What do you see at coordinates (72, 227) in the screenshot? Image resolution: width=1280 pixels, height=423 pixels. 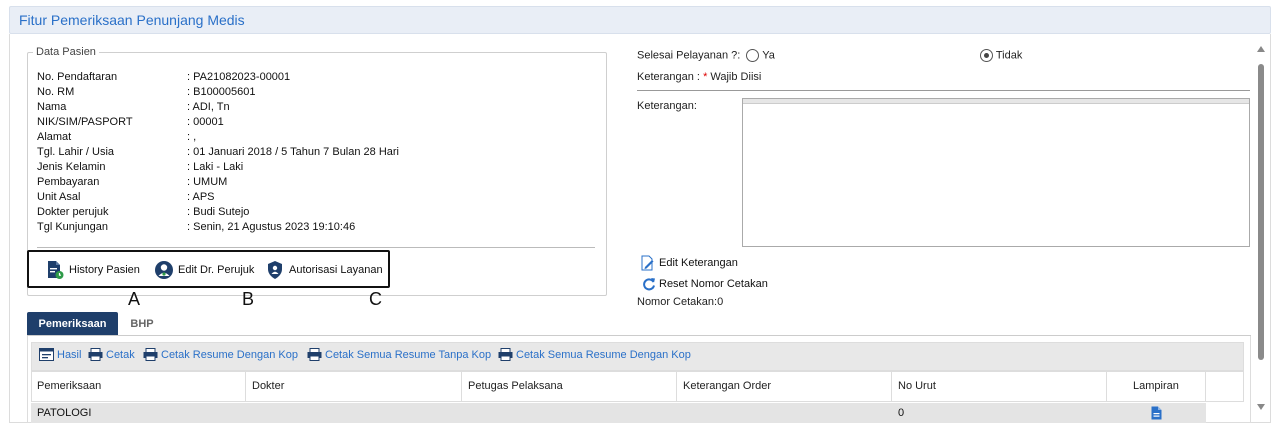 I see `field-label: Tgl Kunjungan` at bounding box center [72, 227].